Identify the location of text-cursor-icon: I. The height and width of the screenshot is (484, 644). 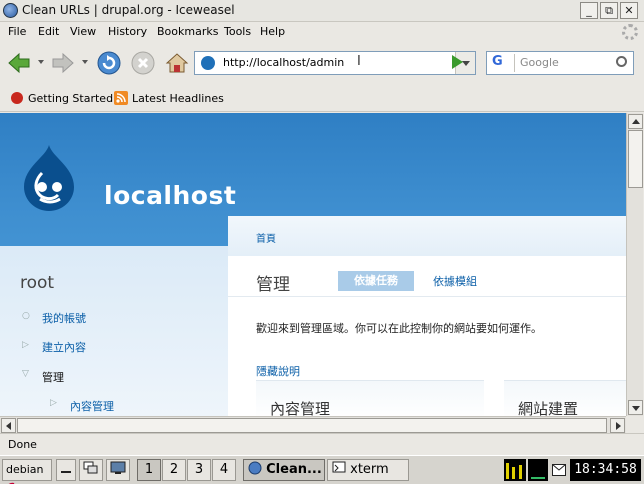
(359, 61).